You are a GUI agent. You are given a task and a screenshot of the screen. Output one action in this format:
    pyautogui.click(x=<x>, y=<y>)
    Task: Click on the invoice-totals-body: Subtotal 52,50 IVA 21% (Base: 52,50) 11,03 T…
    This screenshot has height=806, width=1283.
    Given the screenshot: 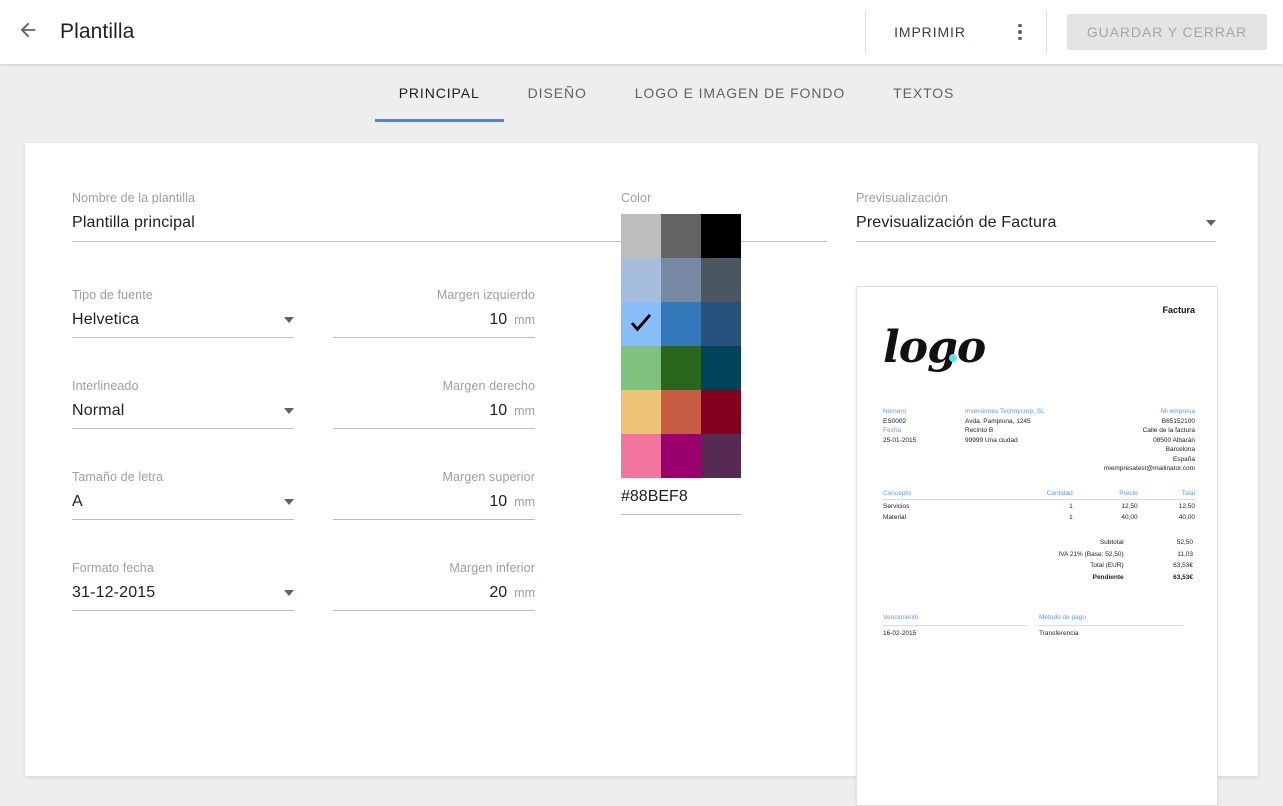 What is the action you would take?
    pyautogui.click(x=1039, y=559)
    